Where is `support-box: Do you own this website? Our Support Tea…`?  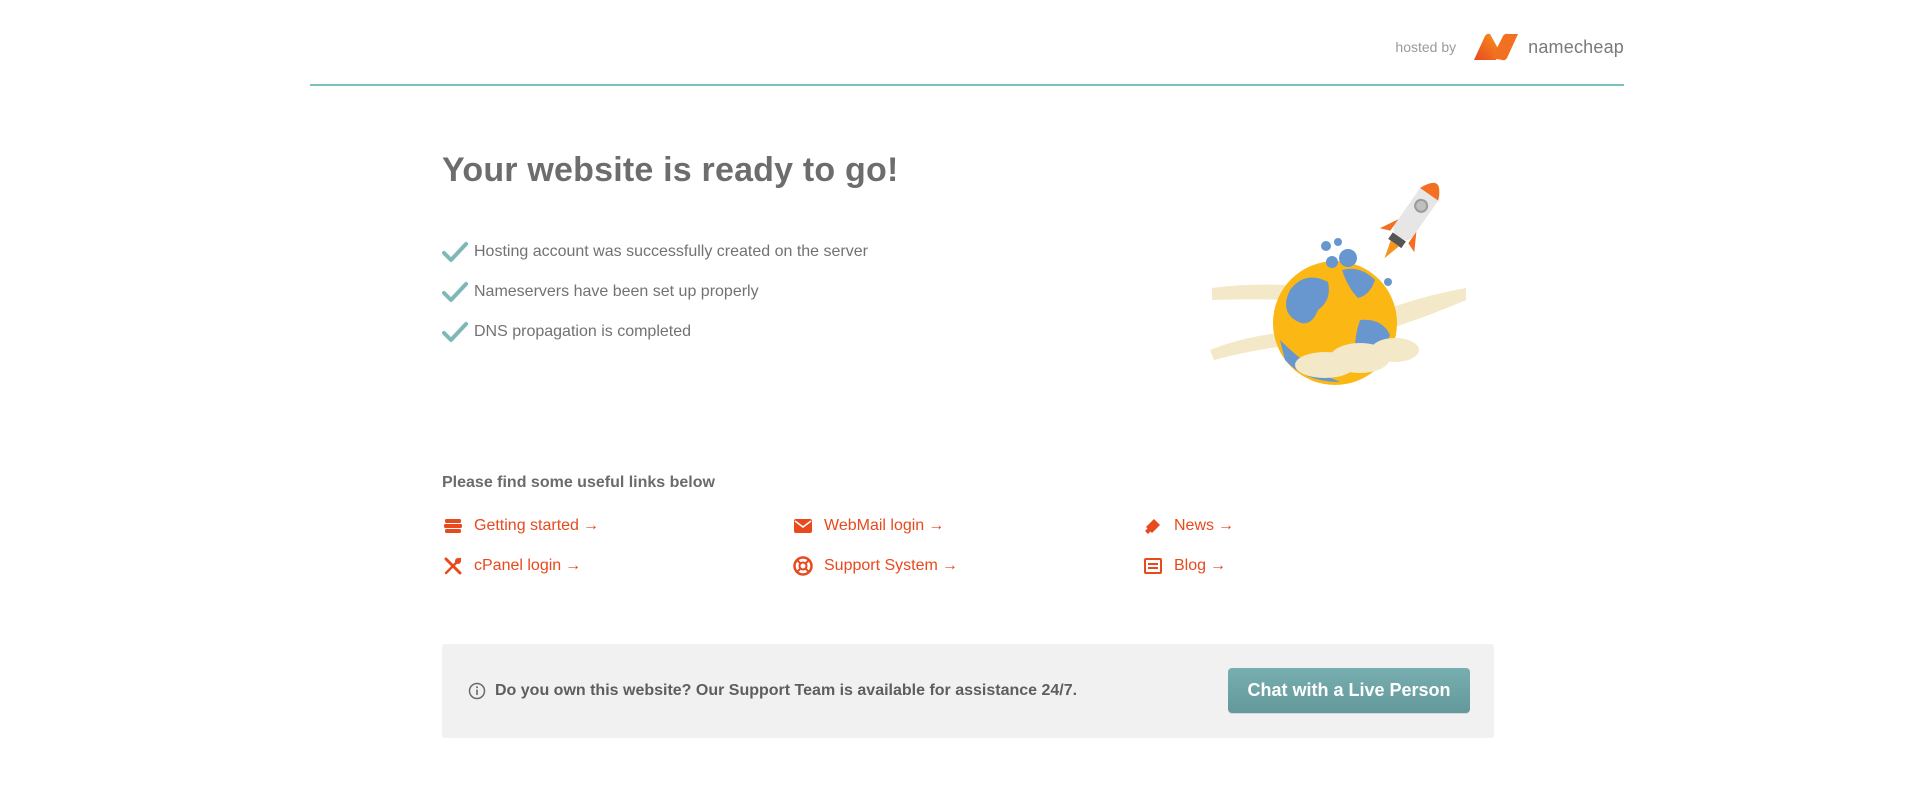
support-box: Do you own this website? Our Support Tea… is located at coordinates (968, 691).